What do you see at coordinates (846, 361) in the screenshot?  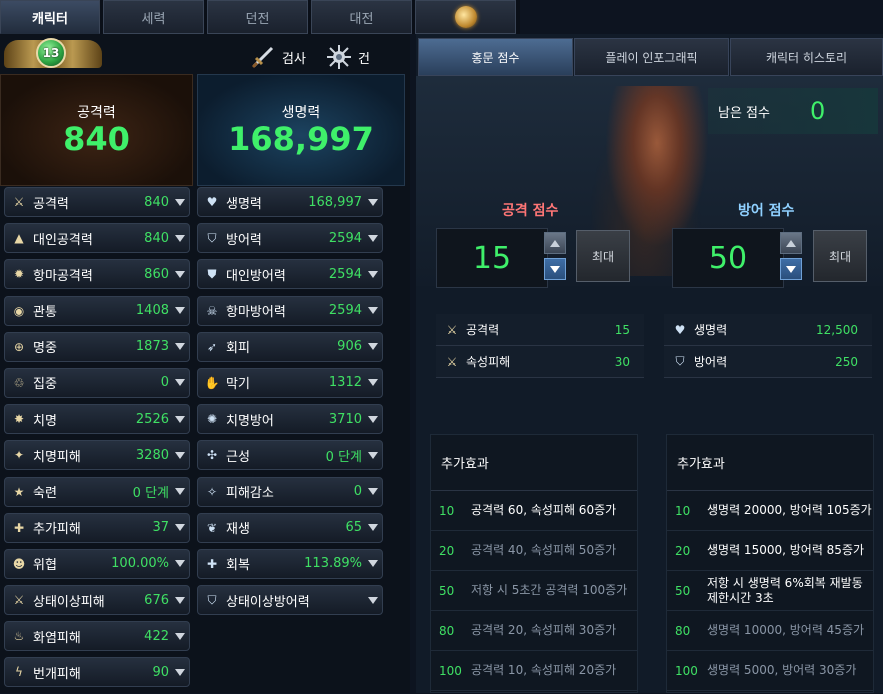 I see `contrib-value: 250` at bounding box center [846, 361].